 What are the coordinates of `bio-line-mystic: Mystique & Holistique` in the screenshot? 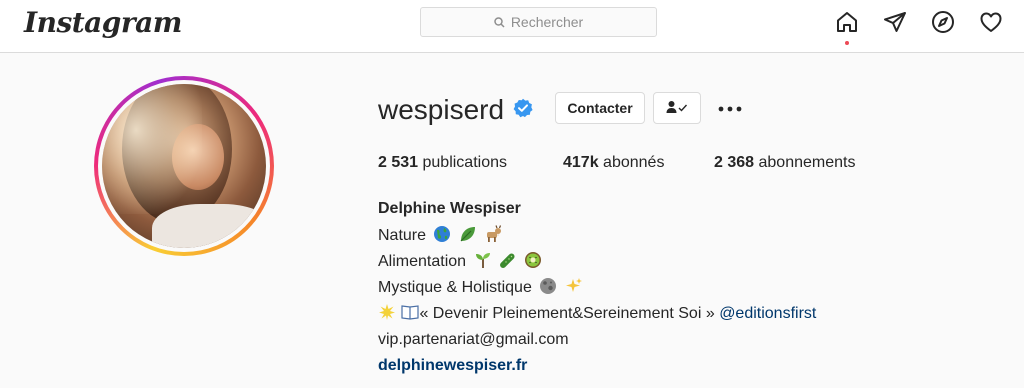 It's located at (480, 287).